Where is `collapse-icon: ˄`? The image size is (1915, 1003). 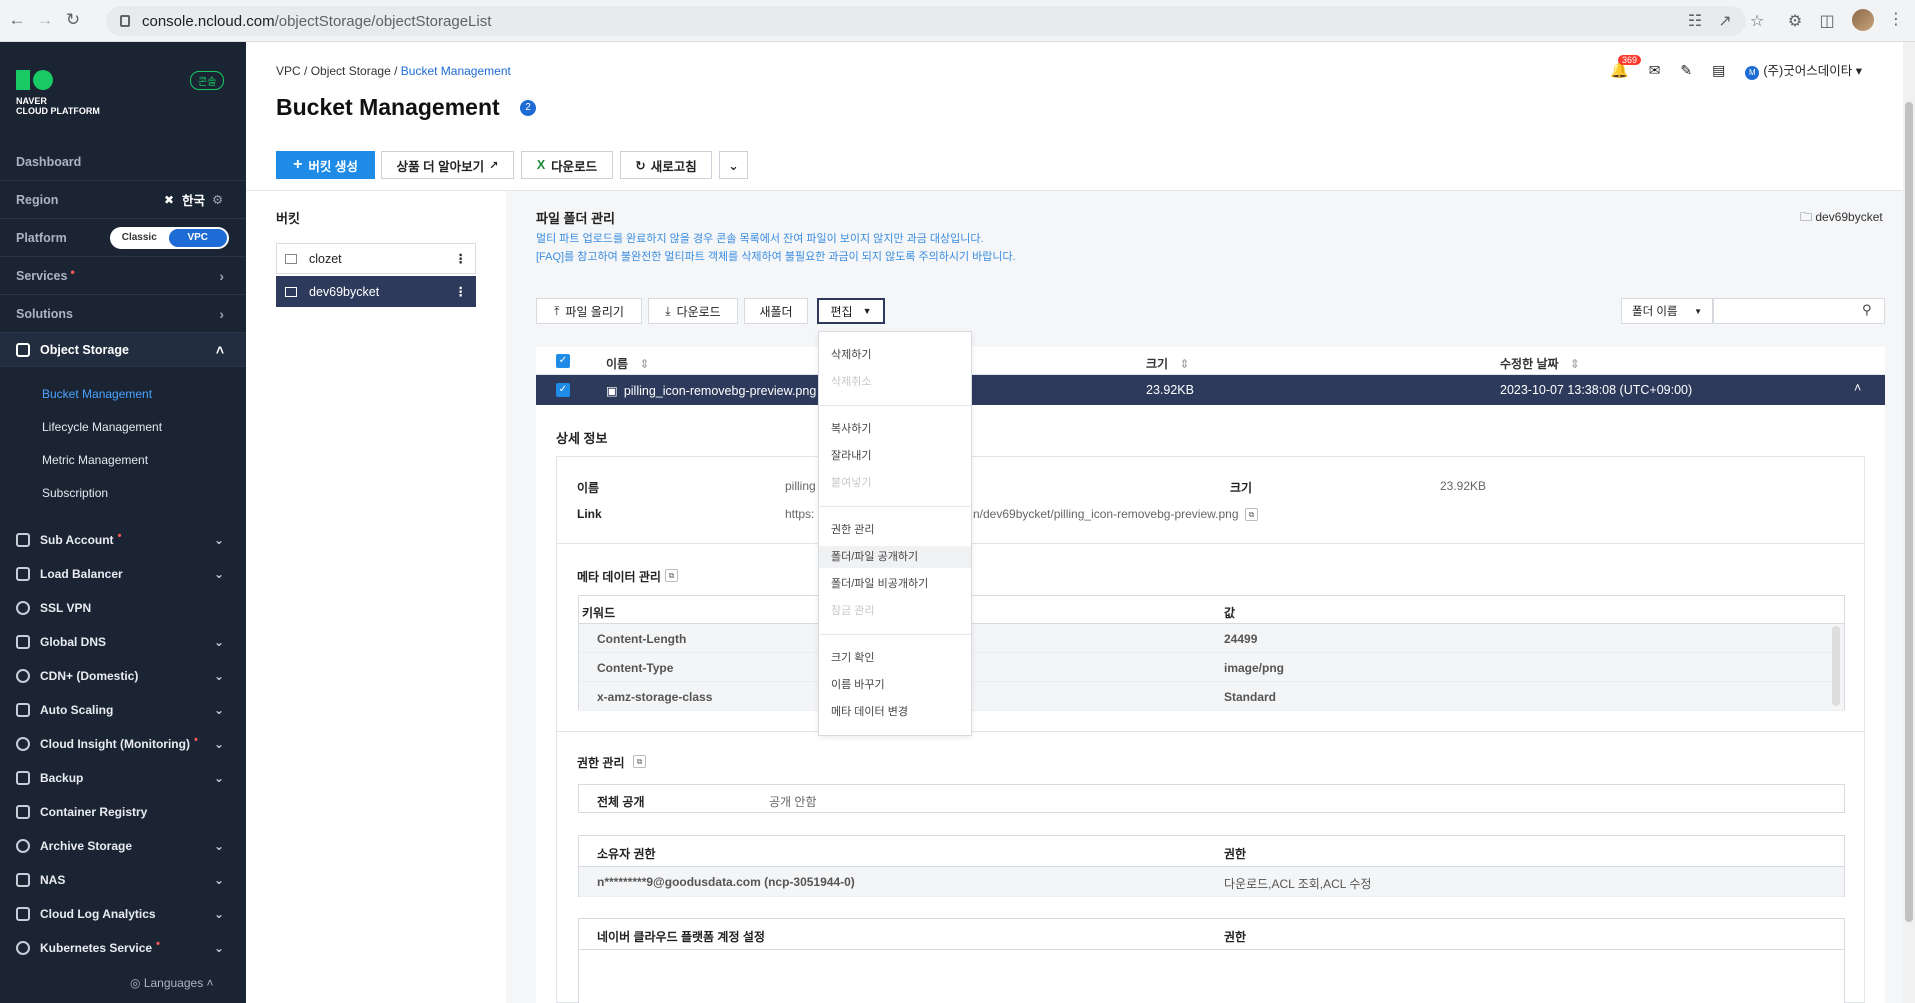
collapse-icon: ˄ is located at coordinates (1857, 388).